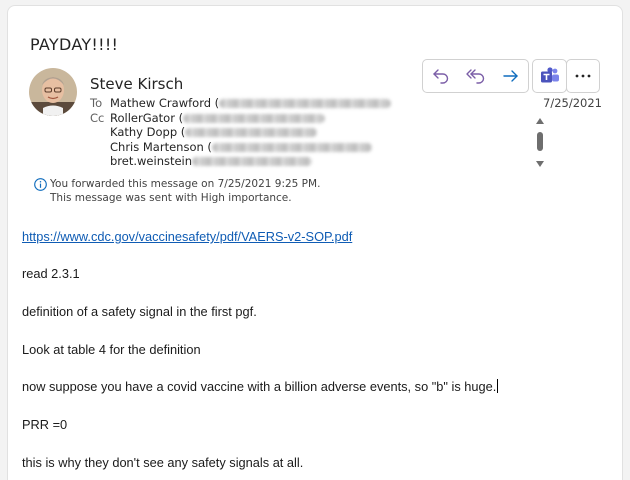 The image size is (630, 480). What do you see at coordinates (111, 349) in the screenshot?
I see `body-paragraph: Look at table 4 for the definition` at bounding box center [111, 349].